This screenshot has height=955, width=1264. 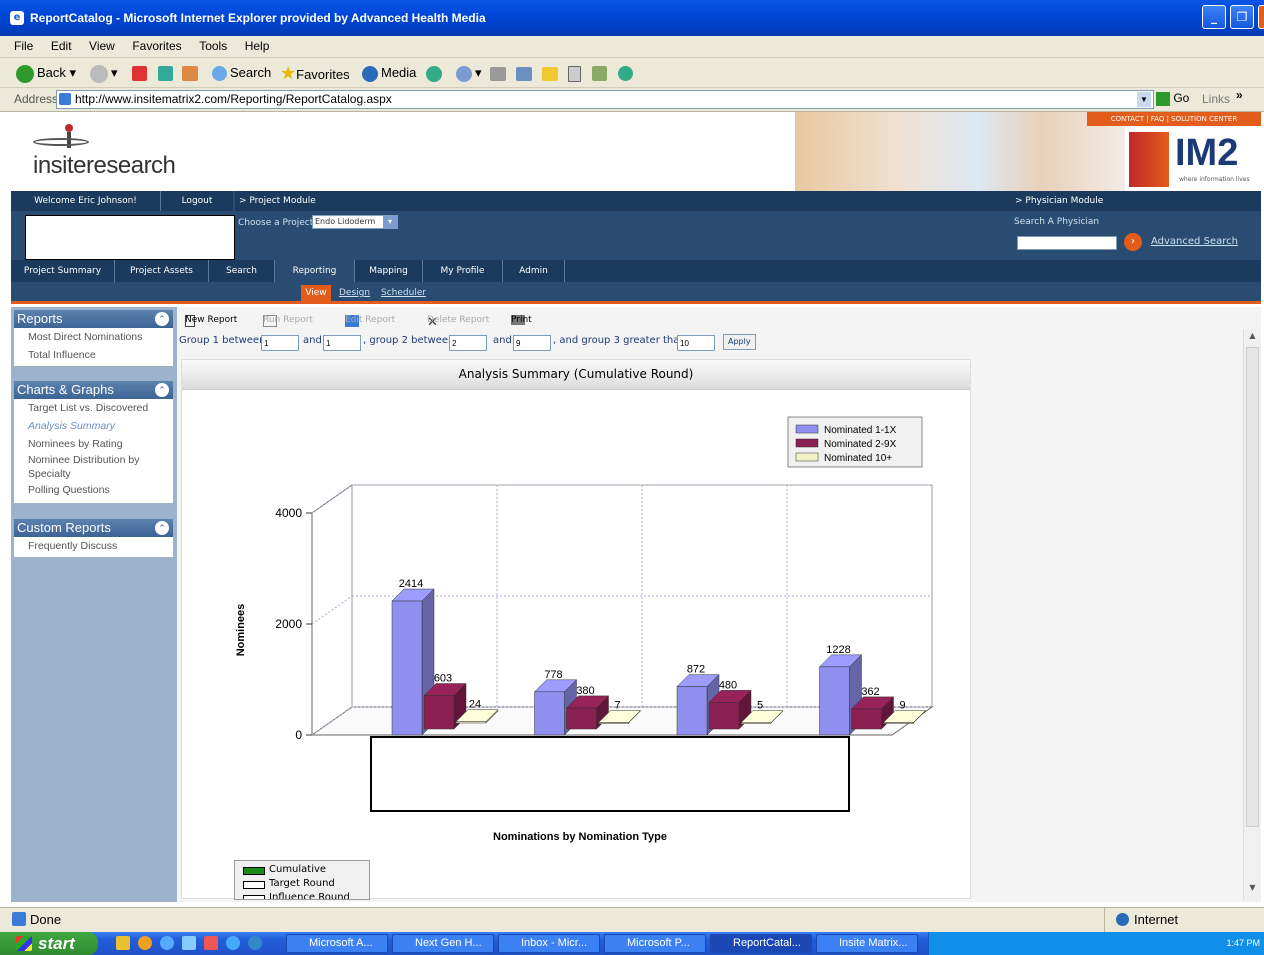 I want to click on redacted-box, so click(x=130, y=237).